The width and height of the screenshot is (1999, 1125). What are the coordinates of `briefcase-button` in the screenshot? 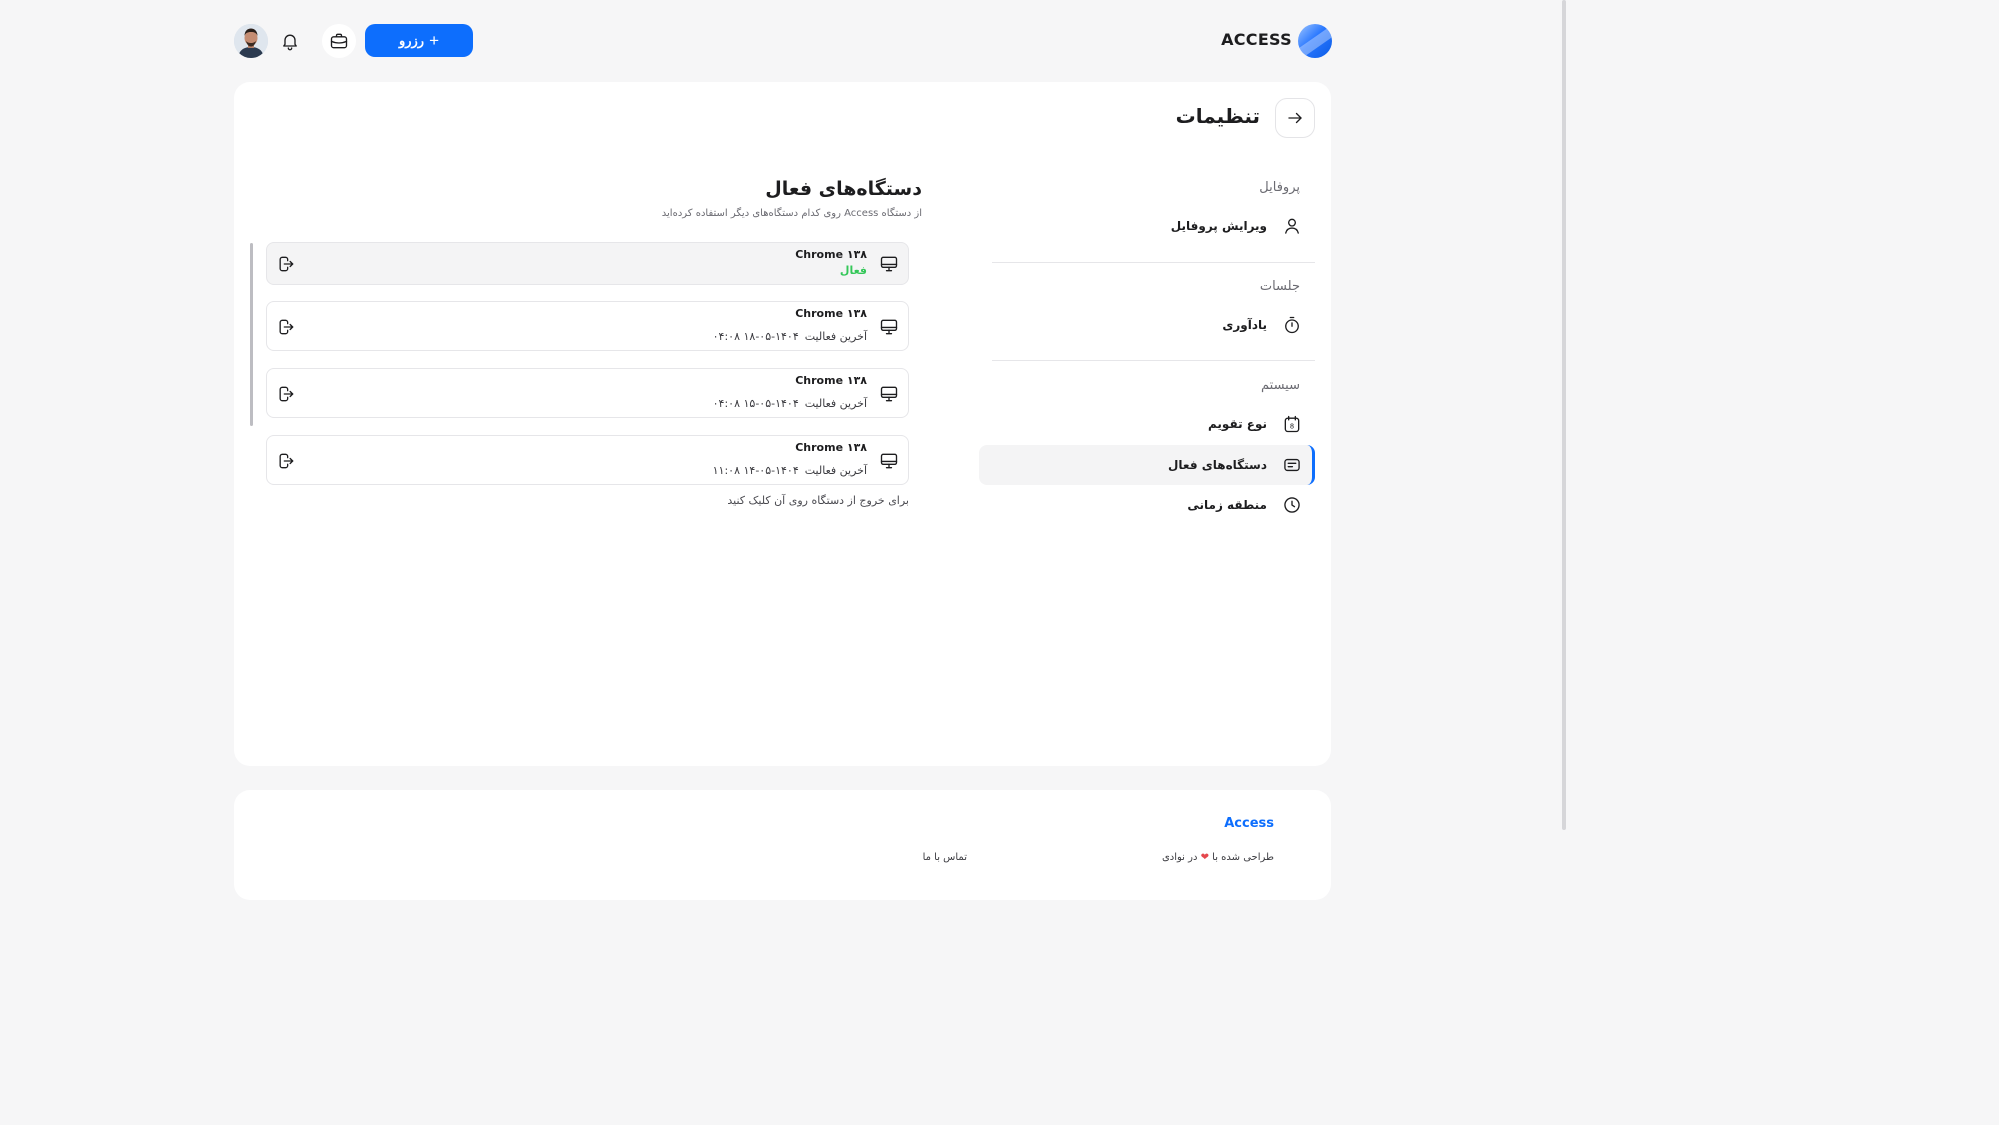 It's located at (339, 41).